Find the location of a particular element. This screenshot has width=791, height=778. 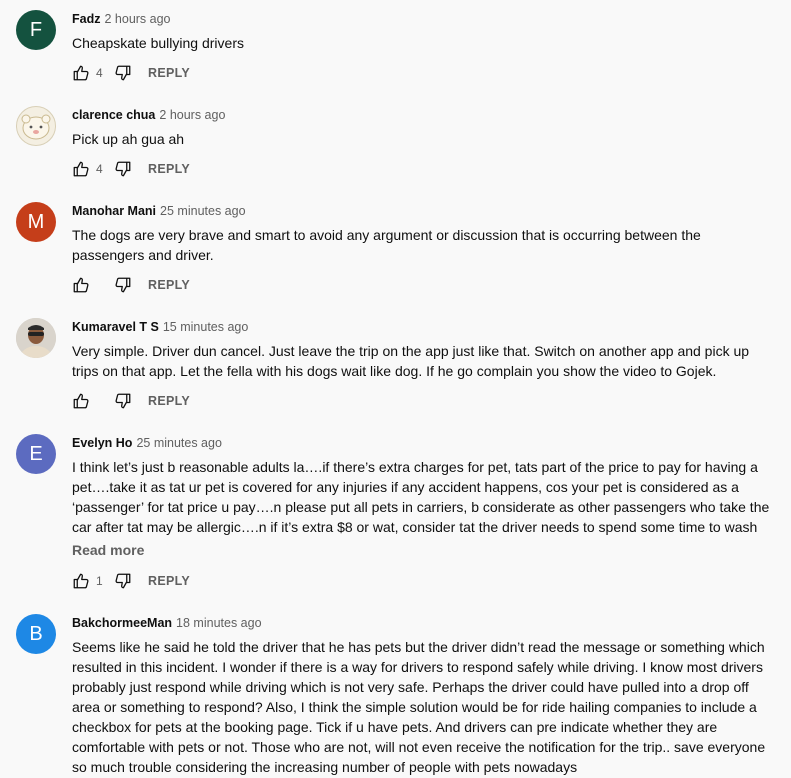

avatar-initial: E is located at coordinates (36, 454).